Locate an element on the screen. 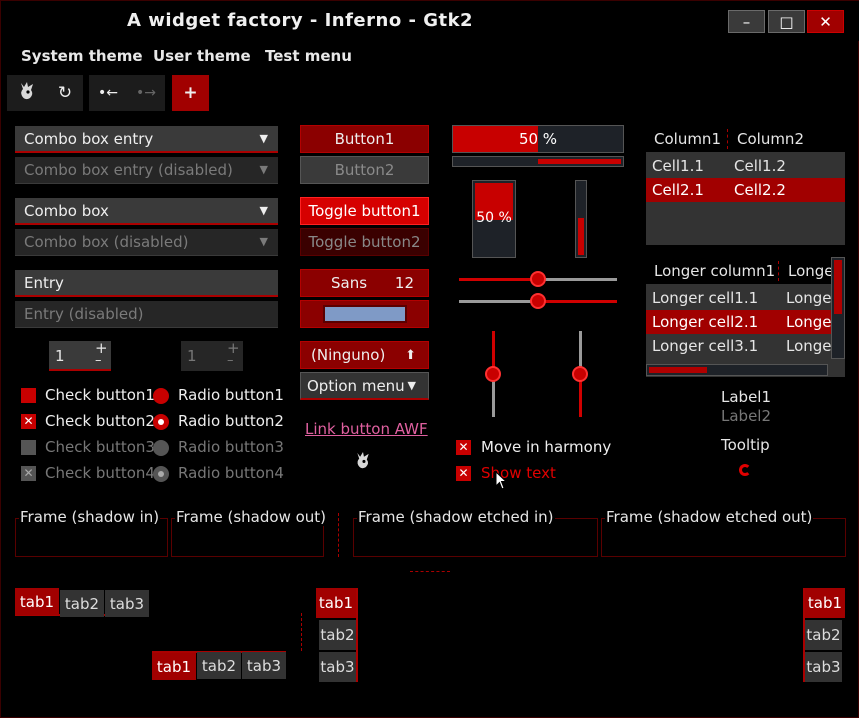 The width and height of the screenshot is (859, 718). frame-label: Frame (shadow out) is located at coordinates (251, 517).